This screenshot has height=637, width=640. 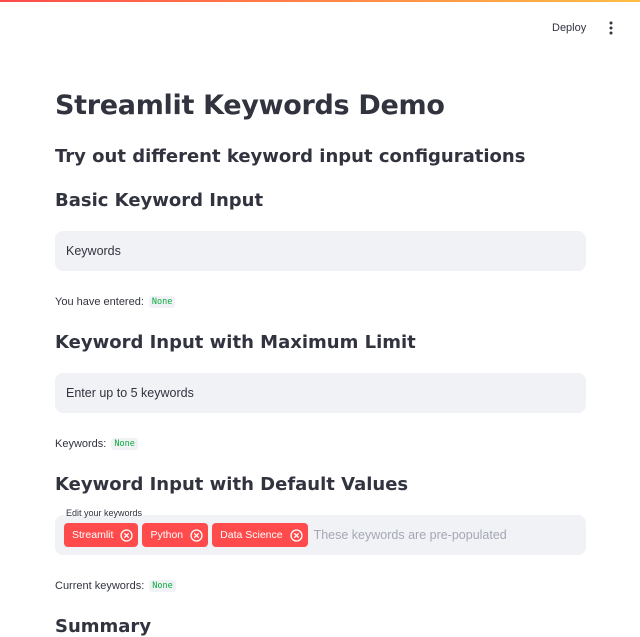 I want to click on deploy-button: Deploy, so click(x=569, y=28).